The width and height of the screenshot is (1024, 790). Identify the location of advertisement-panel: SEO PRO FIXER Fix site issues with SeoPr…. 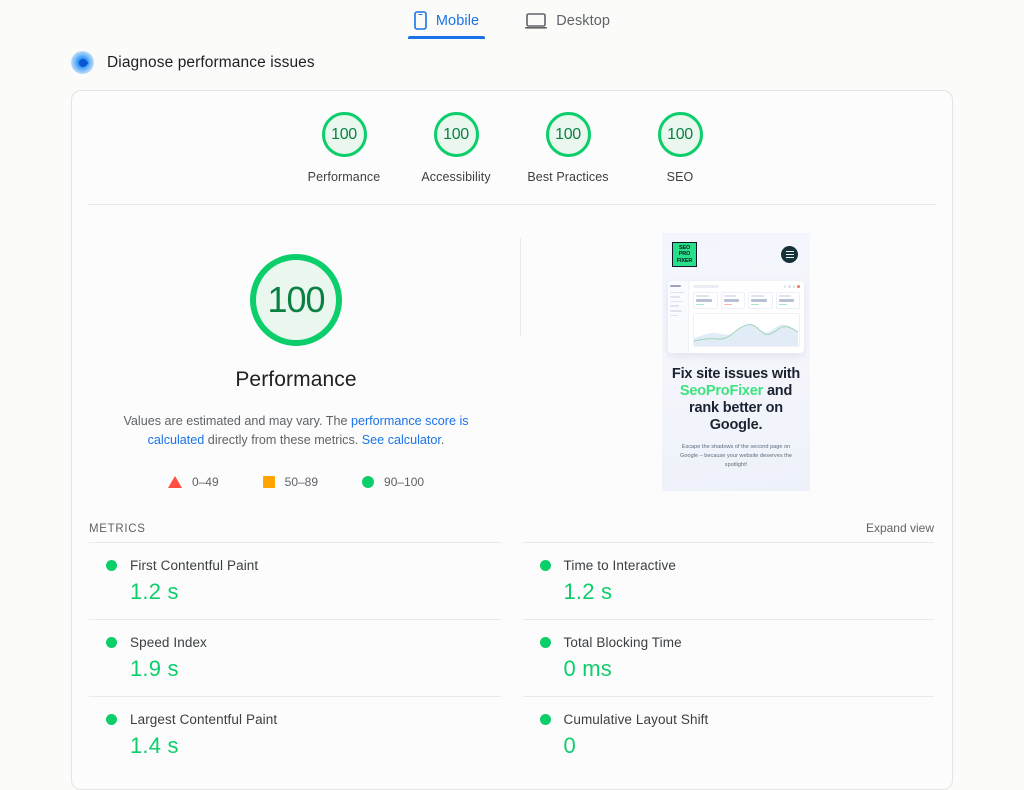
(736, 362).